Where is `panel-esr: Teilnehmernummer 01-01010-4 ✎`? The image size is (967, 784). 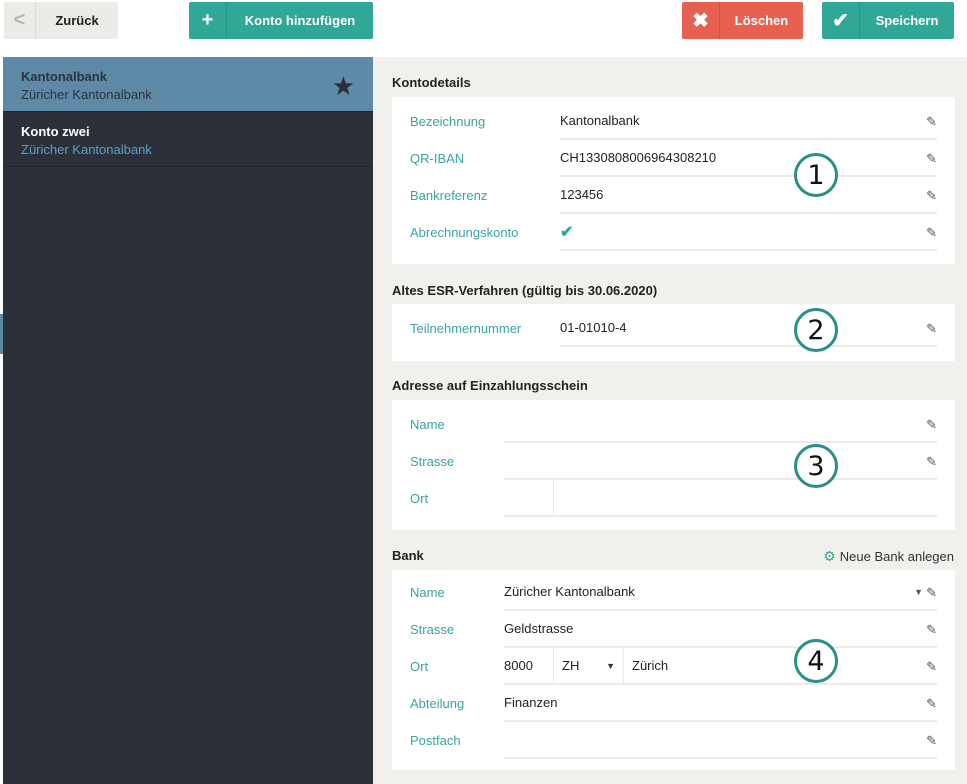 panel-esr: Teilnehmernummer 01-01010-4 ✎ is located at coordinates (673, 332).